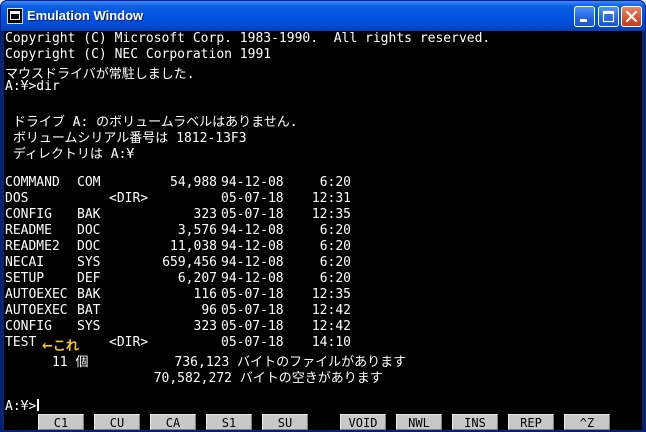 This screenshot has width=646, height=432. Describe the element at coordinates (89, 310) in the screenshot. I see `file-extension: BAT` at that location.